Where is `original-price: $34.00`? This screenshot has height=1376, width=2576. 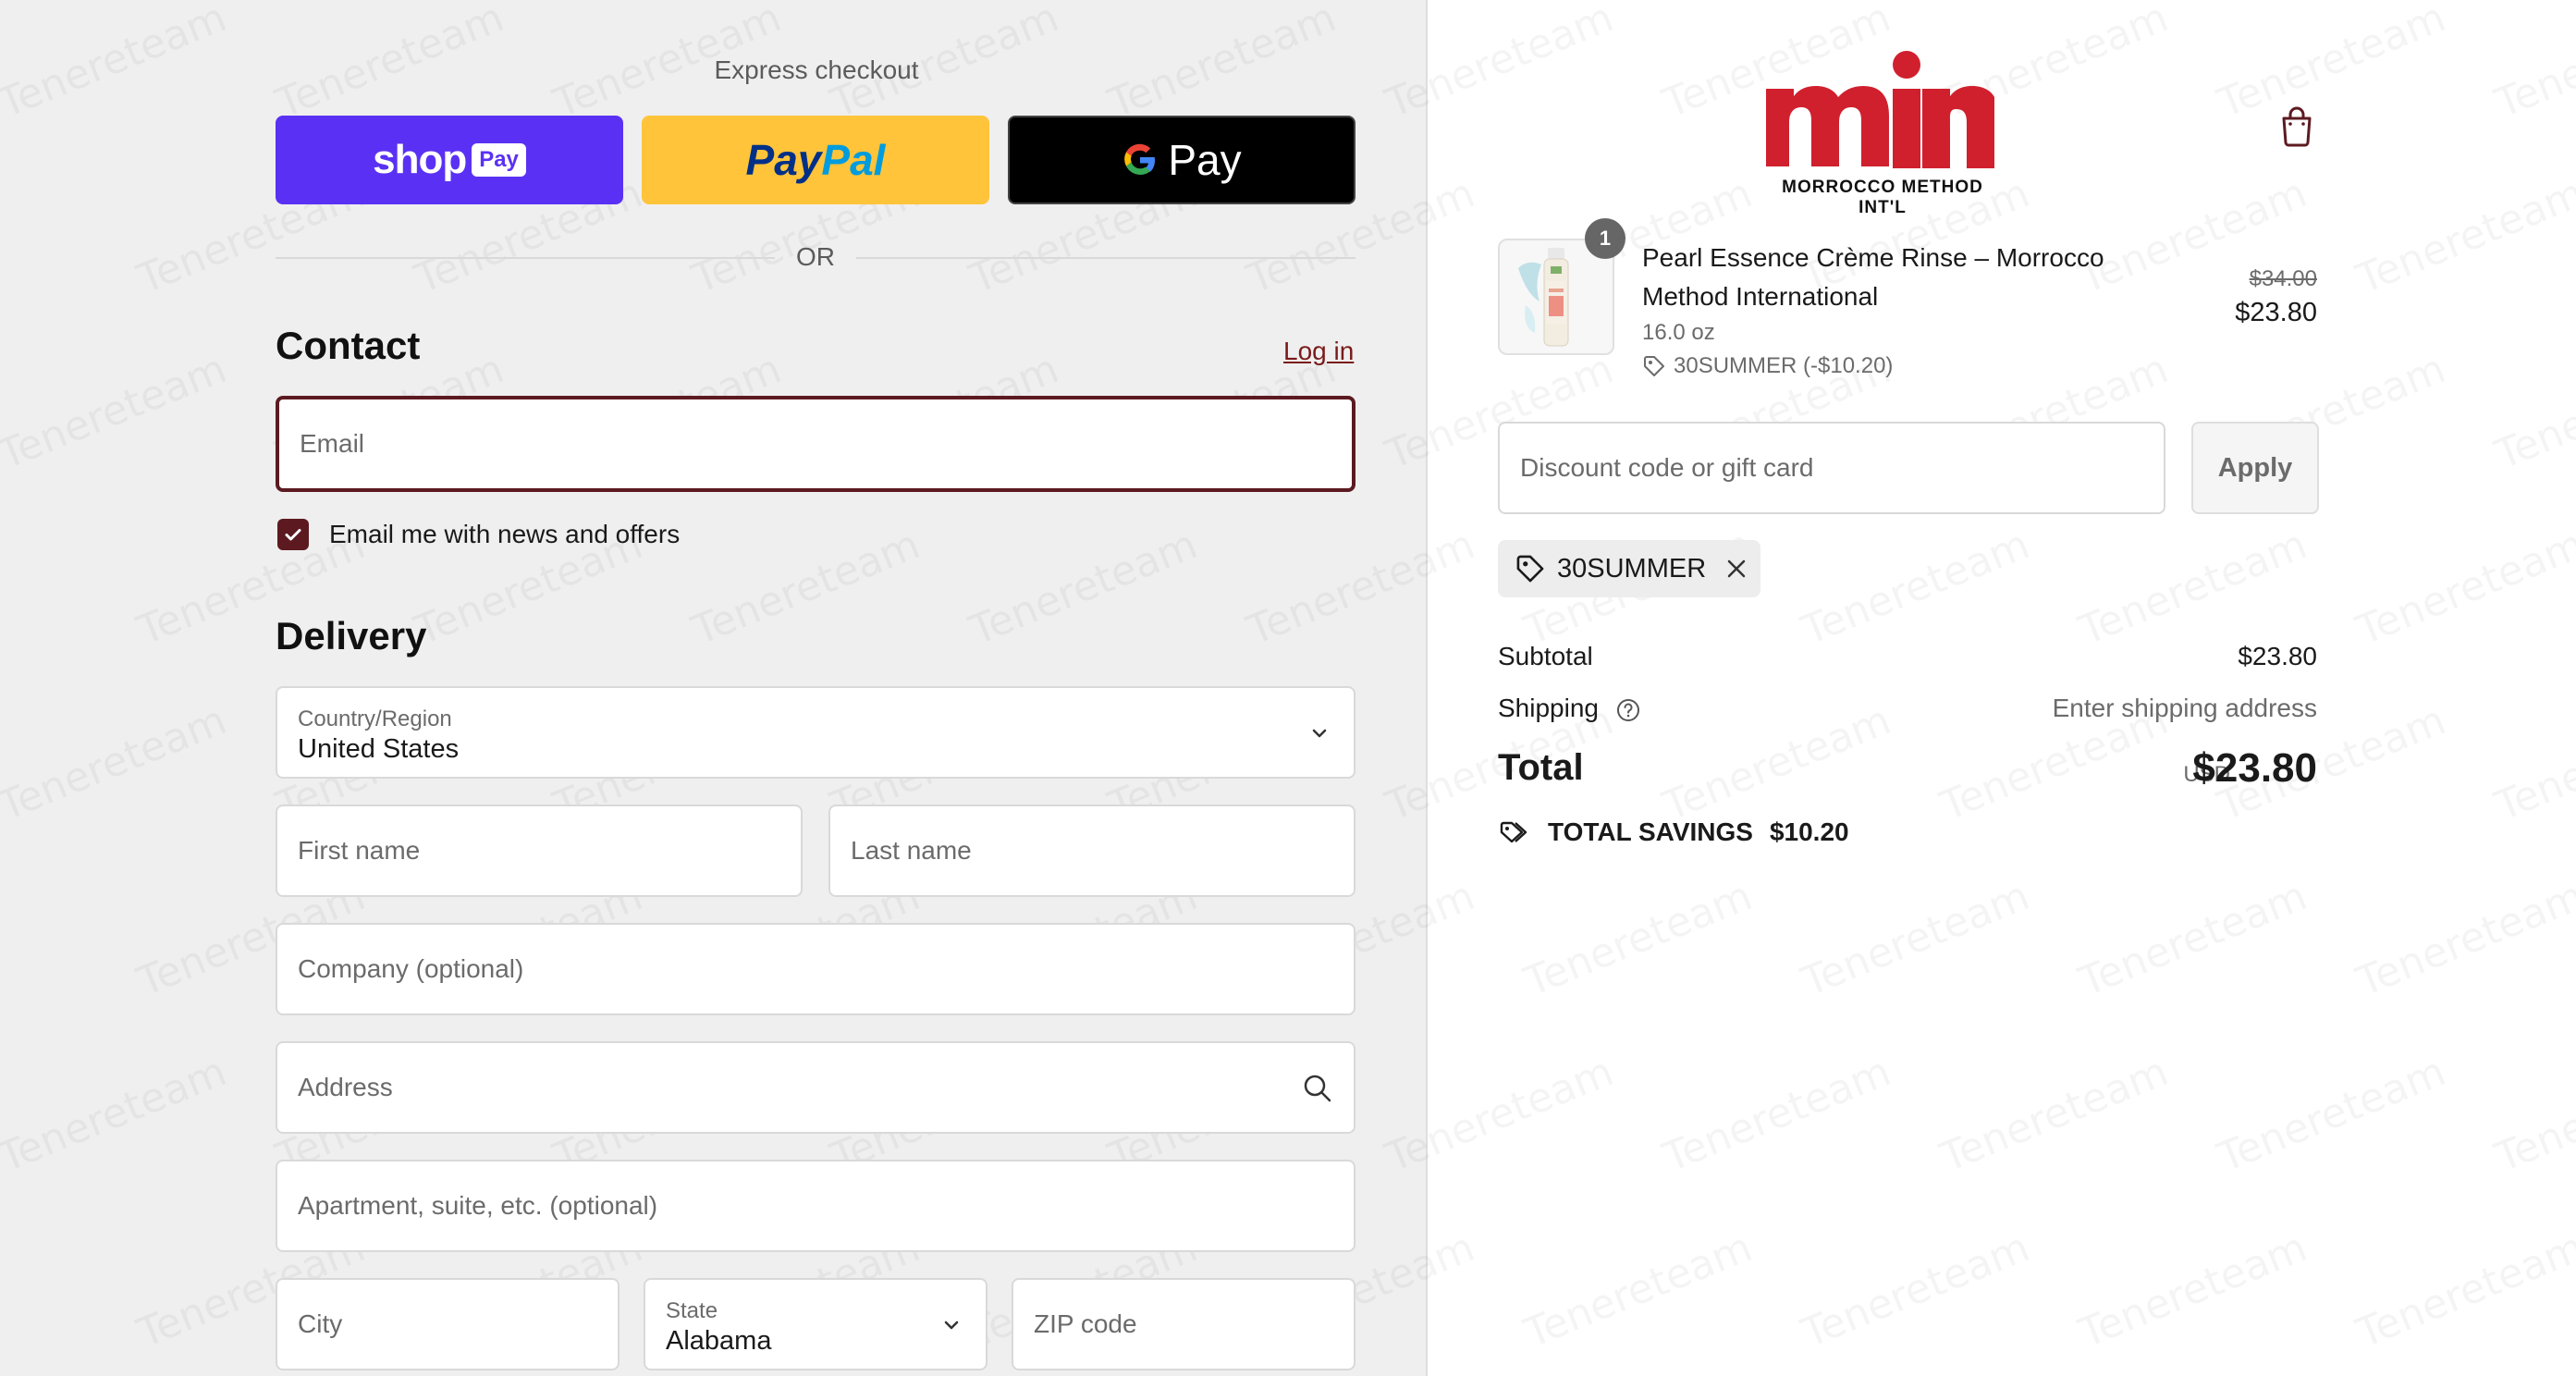 original-price: $34.00 is located at coordinates (2283, 278).